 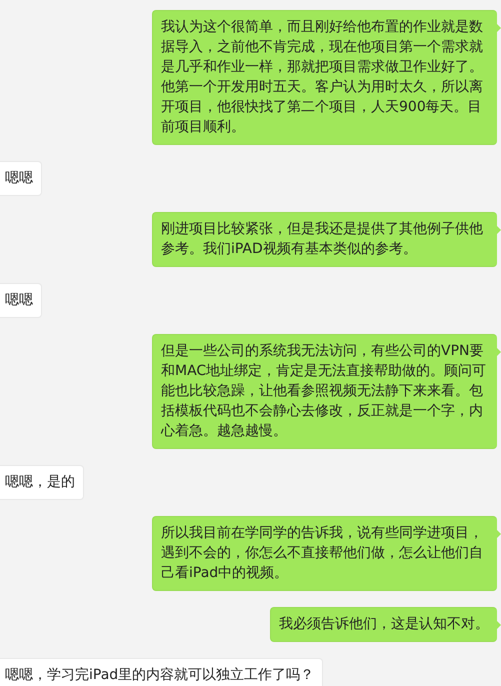 I want to click on message-bubble: 嗯嗯，是的, so click(x=42, y=482).